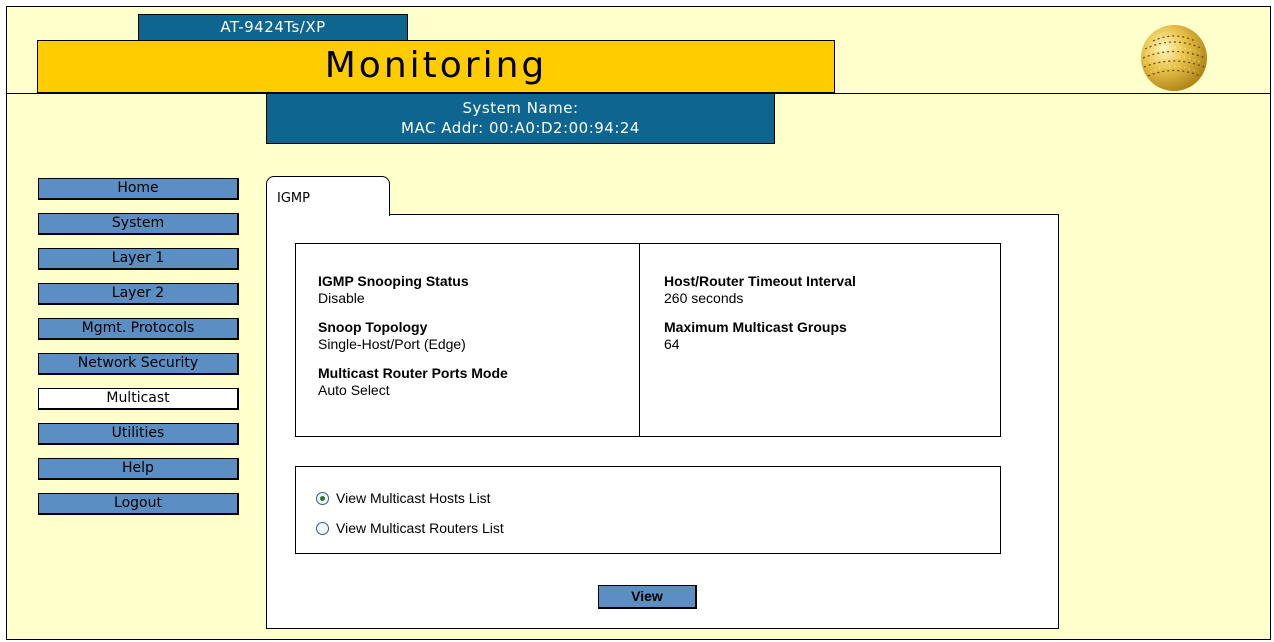  What do you see at coordinates (138, 224) in the screenshot?
I see `nav-system-button: System` at bounding box center [138, 224].